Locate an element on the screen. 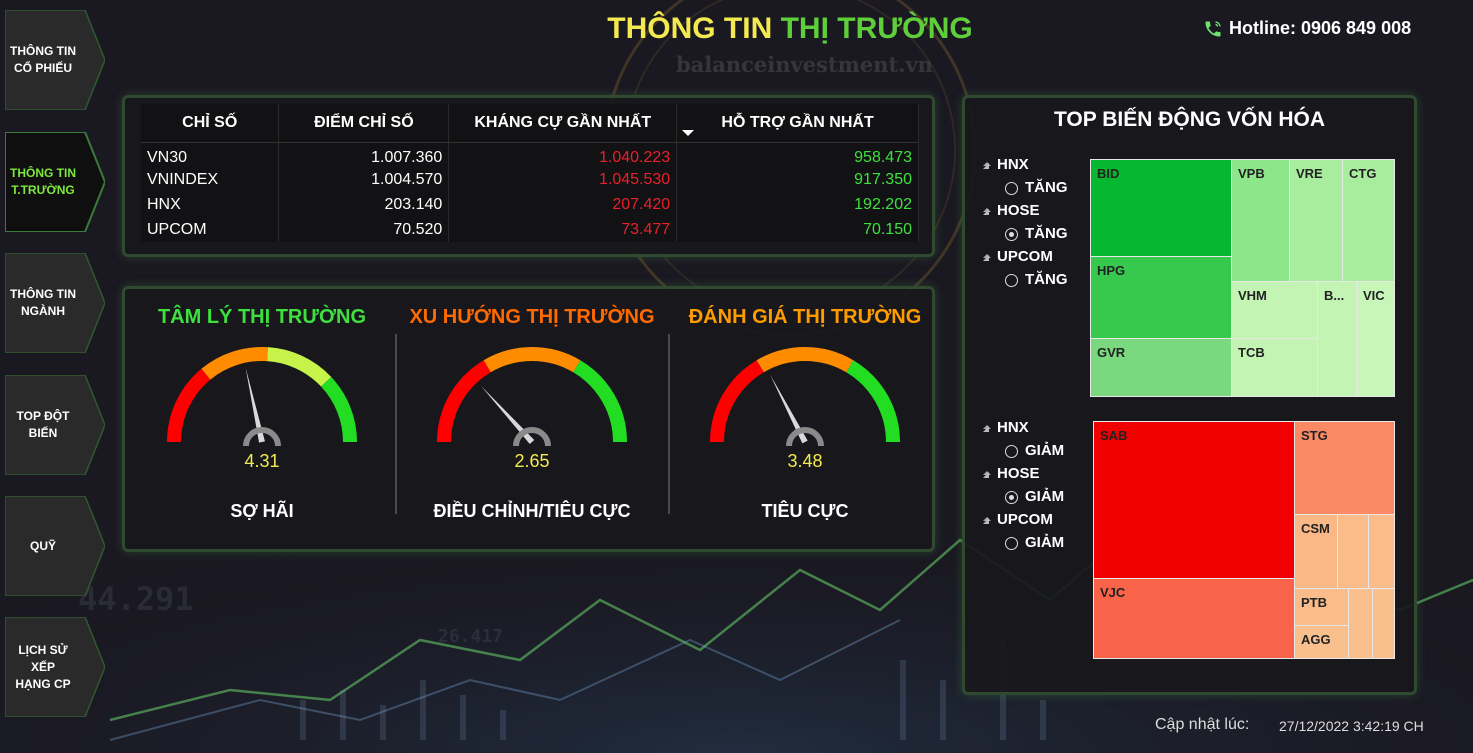 This screenshot has width=1473, height=753. tile-ptb: PTB is located at coordinates (1321, 607).